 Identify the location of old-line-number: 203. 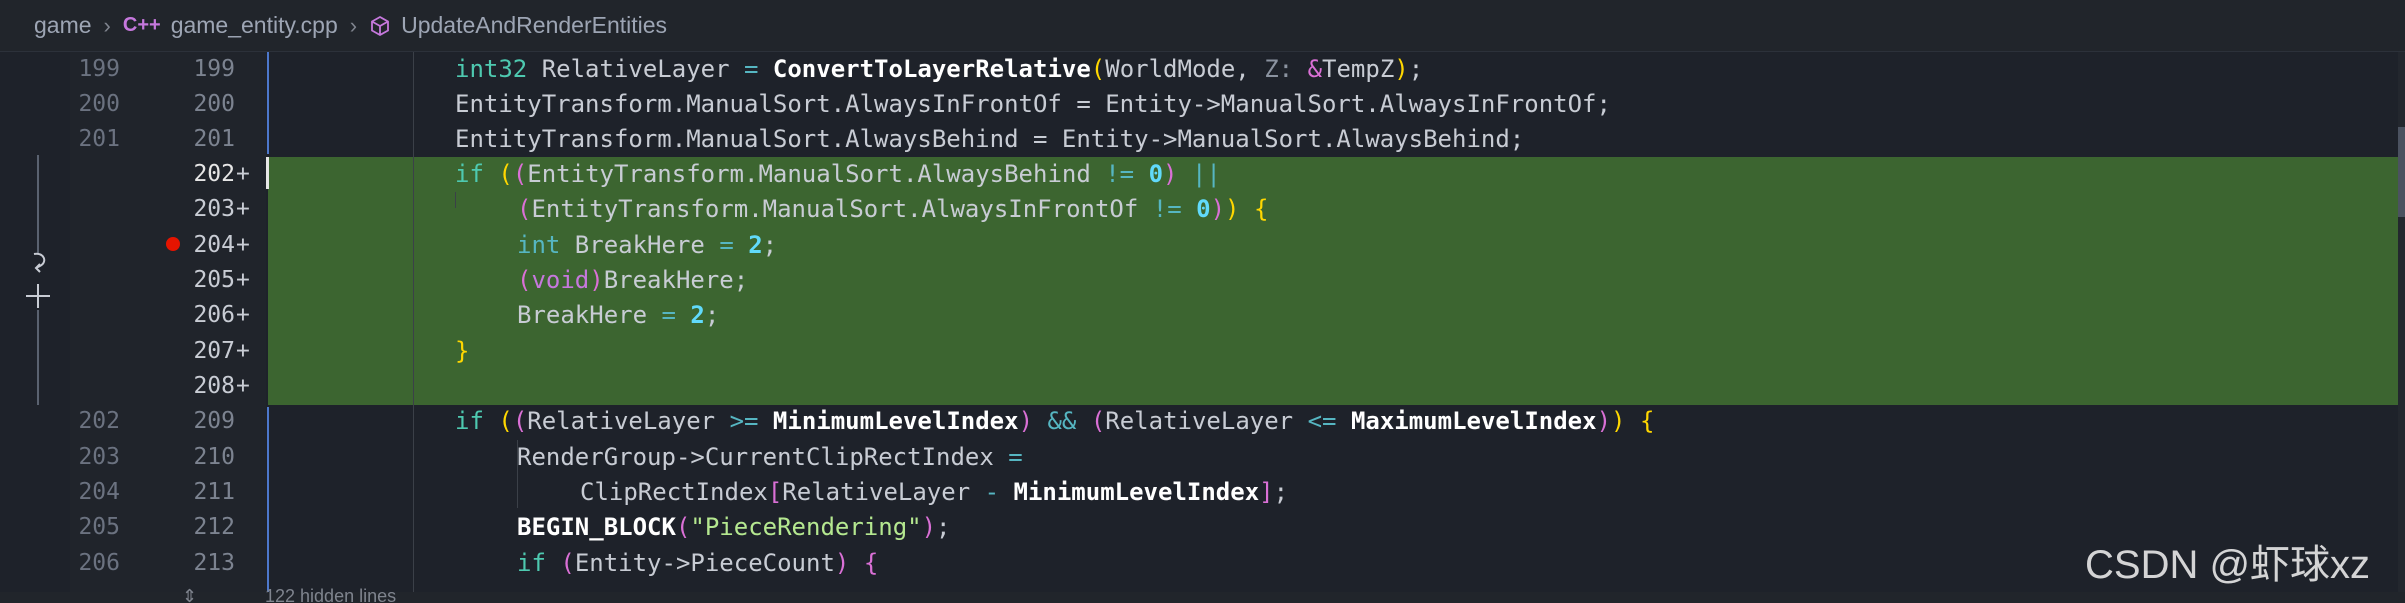
(99, 457).